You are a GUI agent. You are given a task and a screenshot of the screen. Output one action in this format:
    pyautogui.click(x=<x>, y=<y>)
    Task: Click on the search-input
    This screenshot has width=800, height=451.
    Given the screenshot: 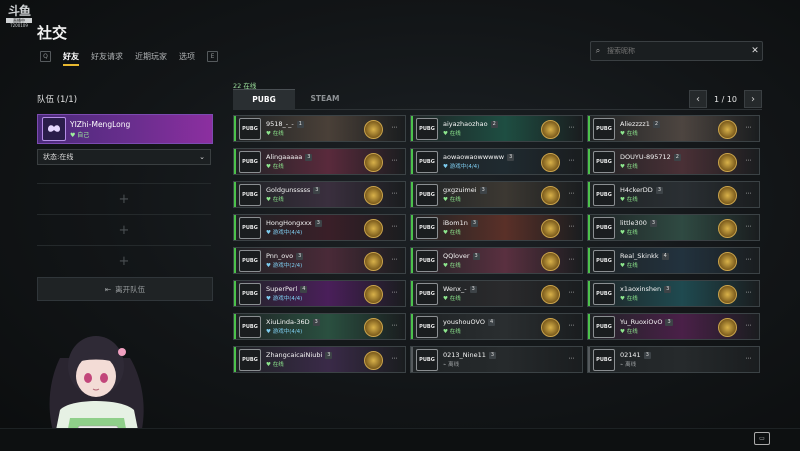 What is the action you would take?
    pyautogui.click(x=676, y=51)
    